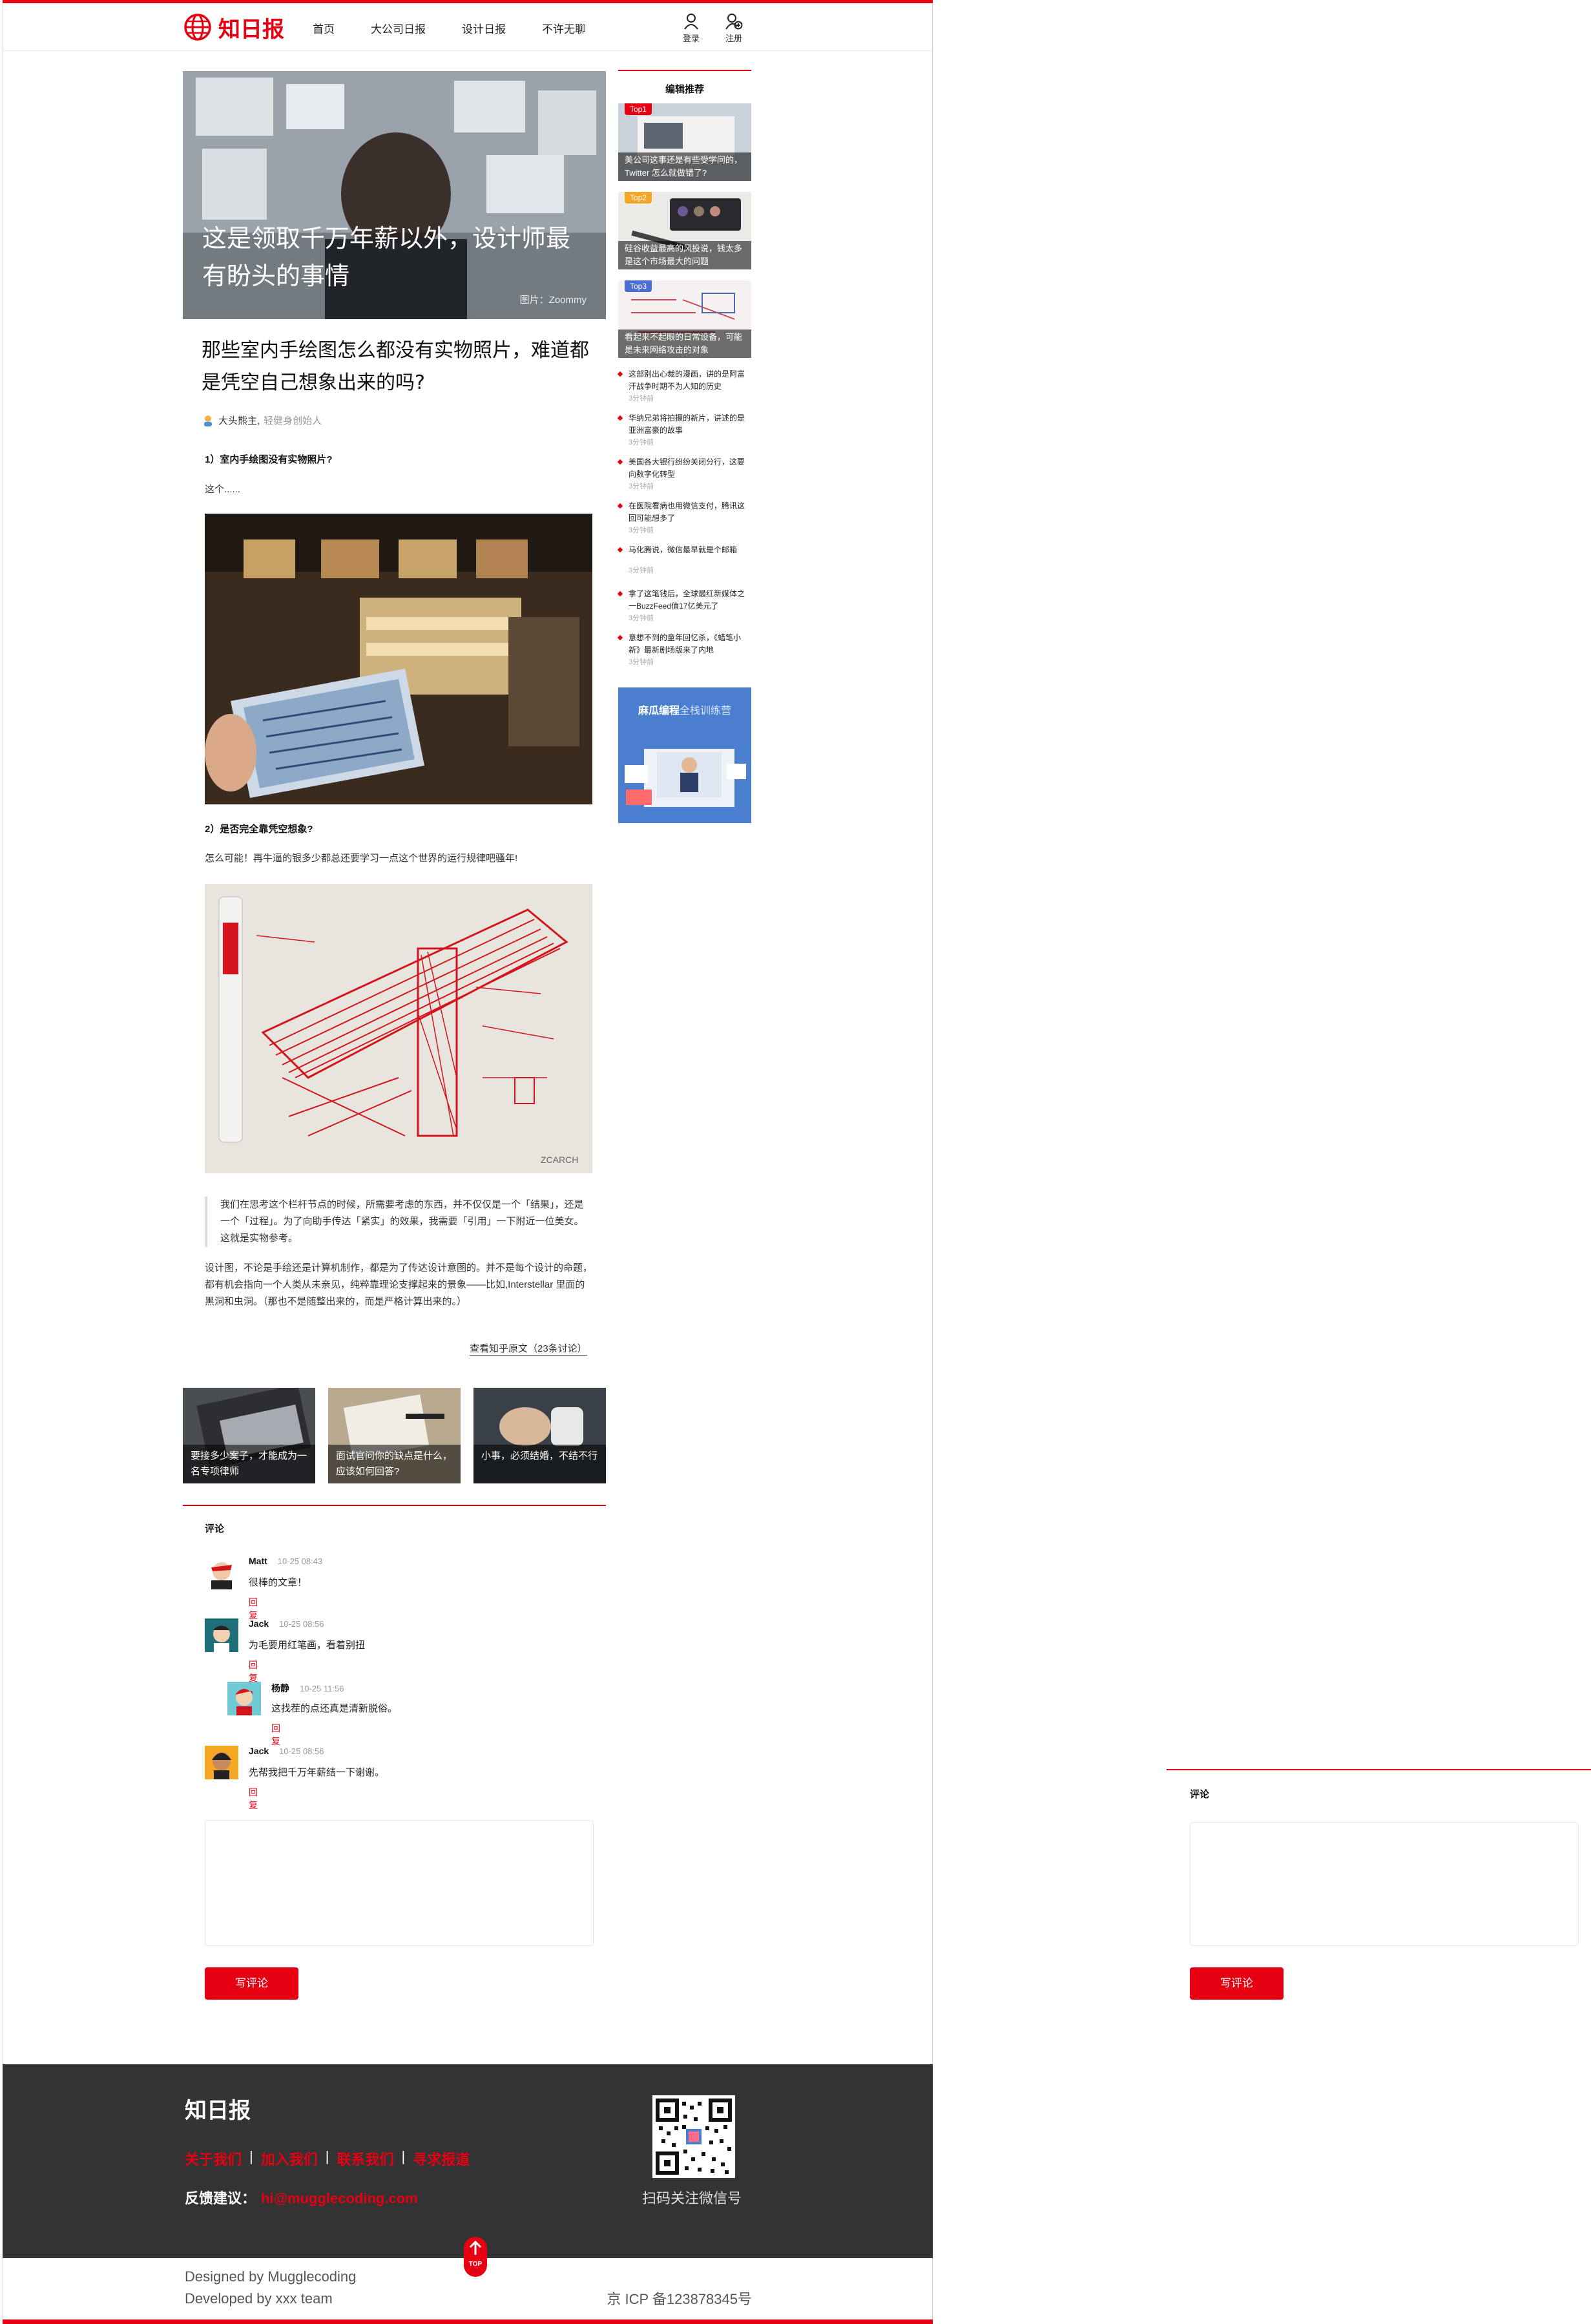  I want to click on designed-by: Designed by Mugglecoding, so click(271, 2276).